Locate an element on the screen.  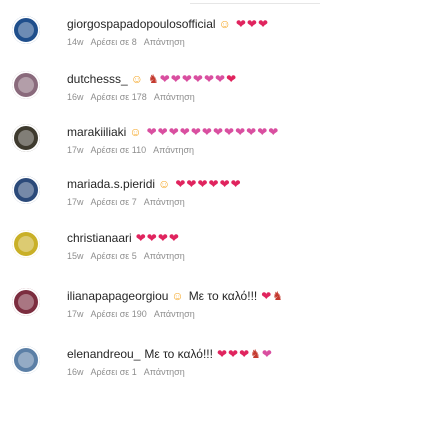
comment-username: marakiiliaki is located at coordinates (96, 132).